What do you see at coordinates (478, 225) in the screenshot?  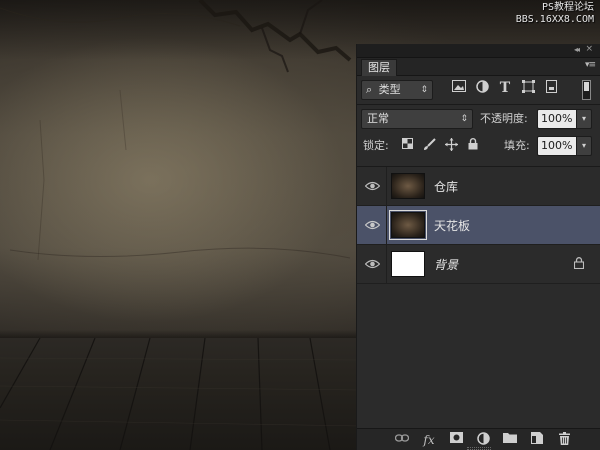 I see `layer-row-selected: 天花板` at bounding box center [478, 225].